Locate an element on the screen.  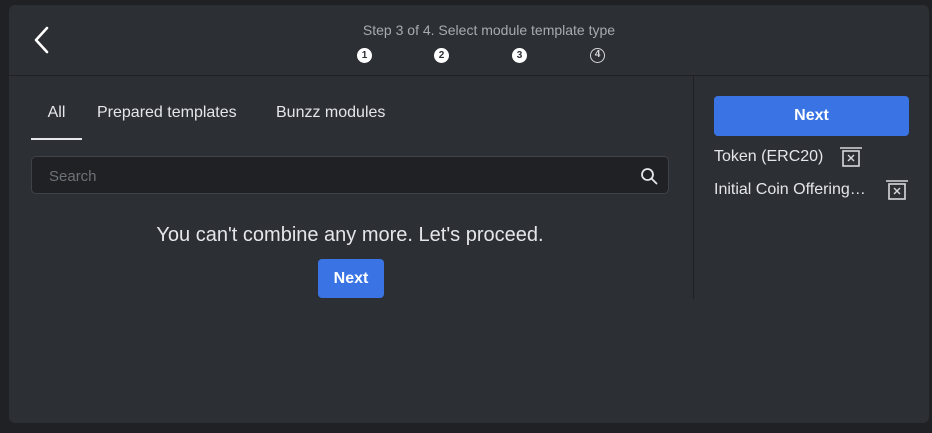
selected-module-label: Token (ERC20) is located at coordinates (769, 156).